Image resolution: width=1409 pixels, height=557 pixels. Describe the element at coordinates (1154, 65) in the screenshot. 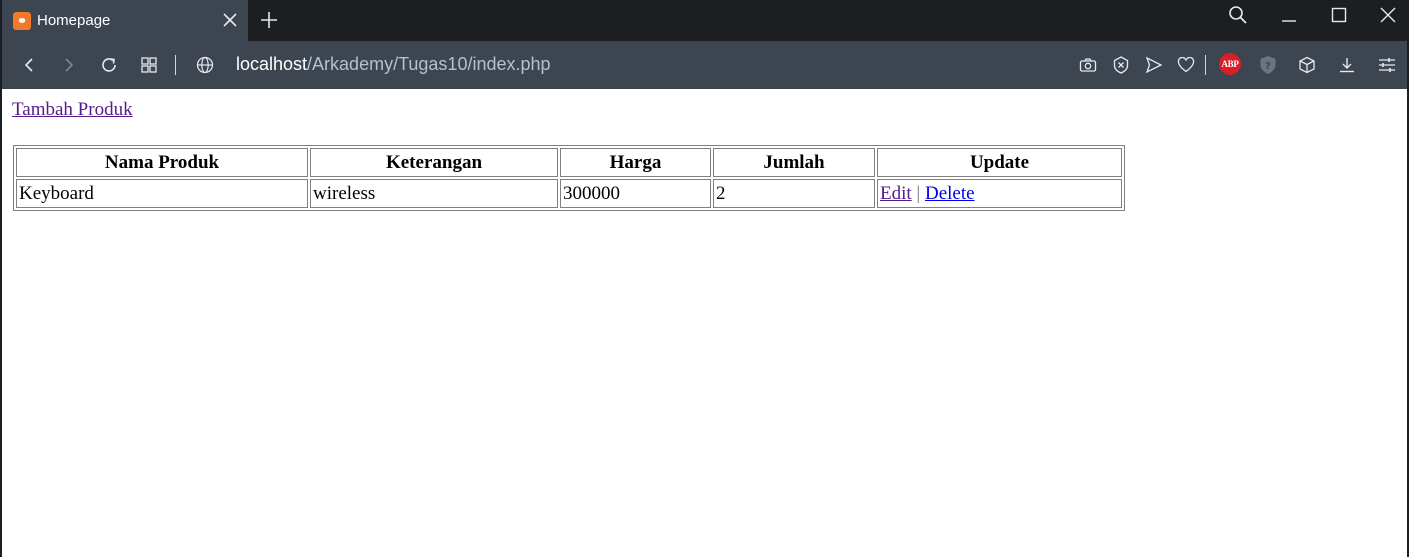

I see `send-icon` at that location.